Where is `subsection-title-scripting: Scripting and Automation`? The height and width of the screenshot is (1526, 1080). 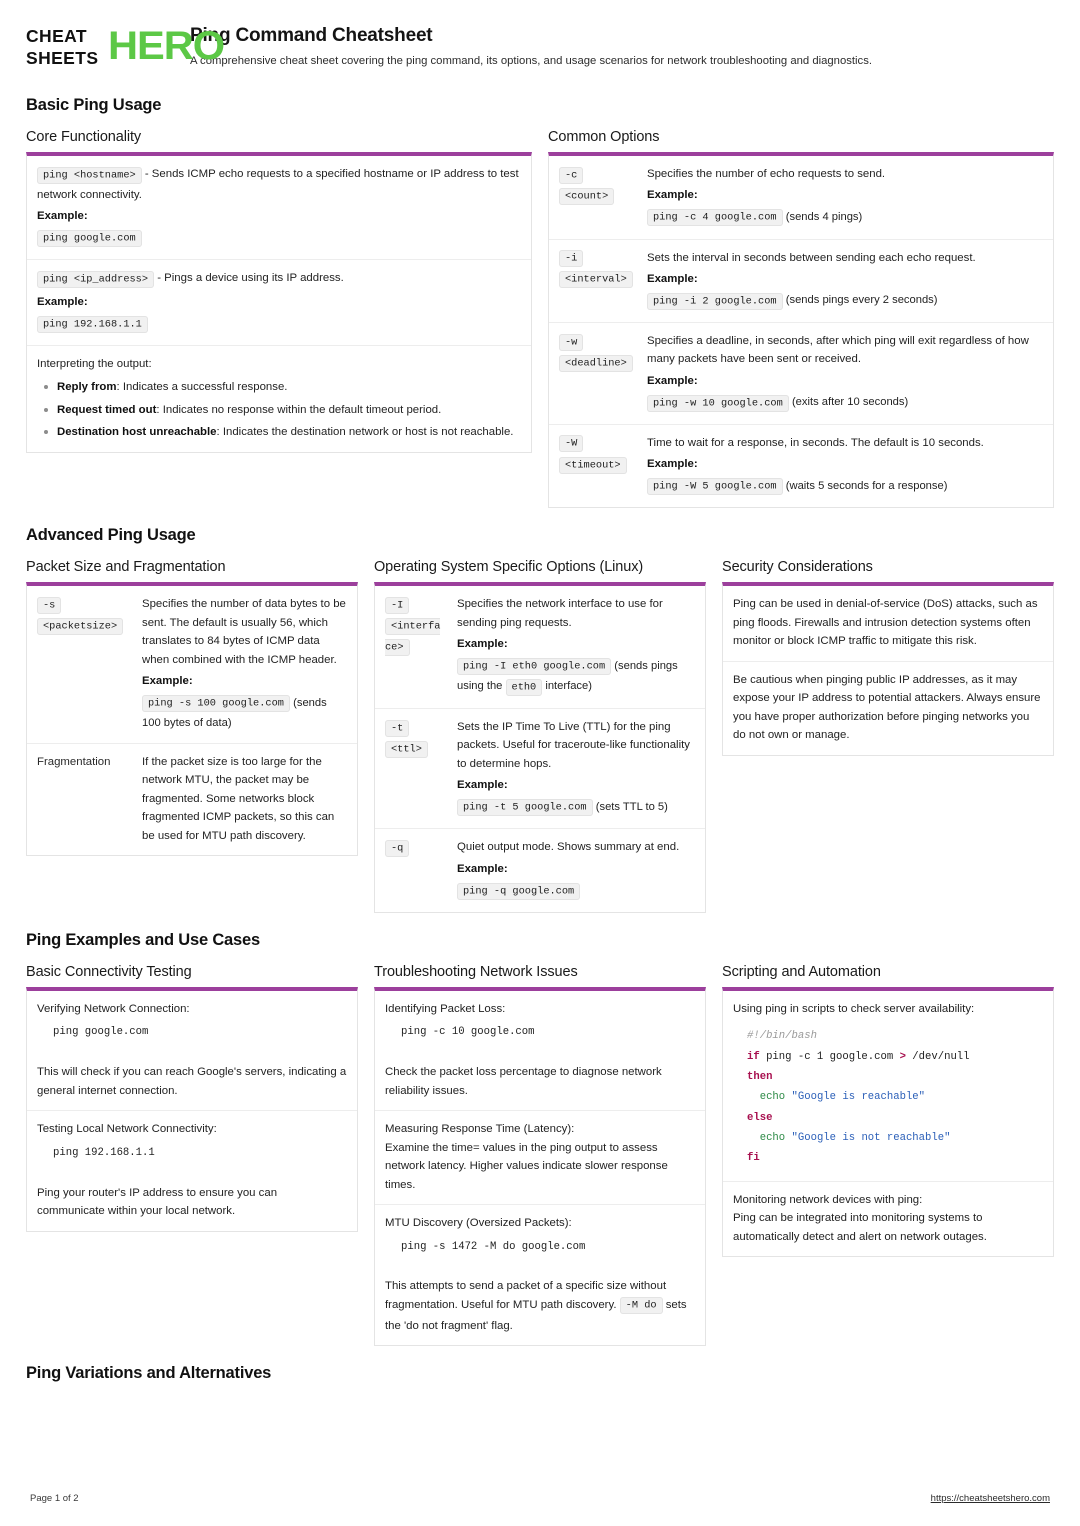 subsection-title-scripting: Scripting and Automation is located at coordinates (801, 971).